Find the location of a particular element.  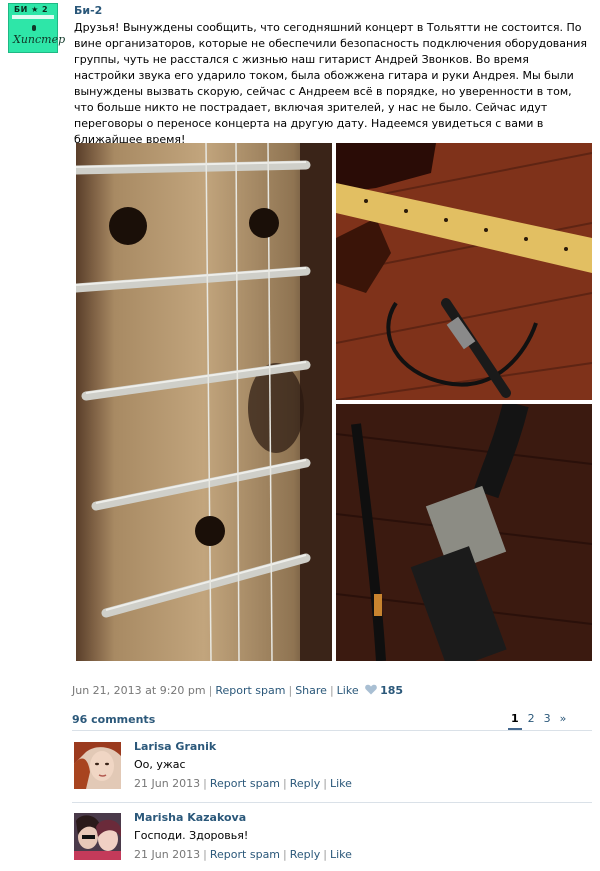

share-link: Share is located at coordinates (311, 690).